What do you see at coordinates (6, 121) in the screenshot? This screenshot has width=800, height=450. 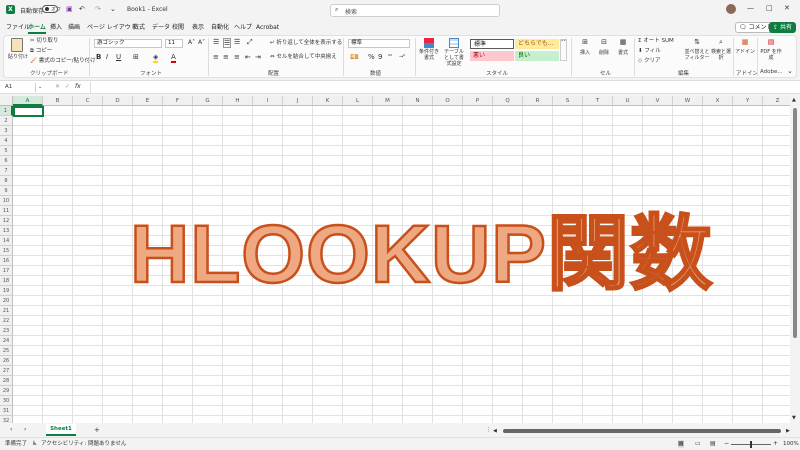 I see `row-header: 2` at bounding box center [6, 121].